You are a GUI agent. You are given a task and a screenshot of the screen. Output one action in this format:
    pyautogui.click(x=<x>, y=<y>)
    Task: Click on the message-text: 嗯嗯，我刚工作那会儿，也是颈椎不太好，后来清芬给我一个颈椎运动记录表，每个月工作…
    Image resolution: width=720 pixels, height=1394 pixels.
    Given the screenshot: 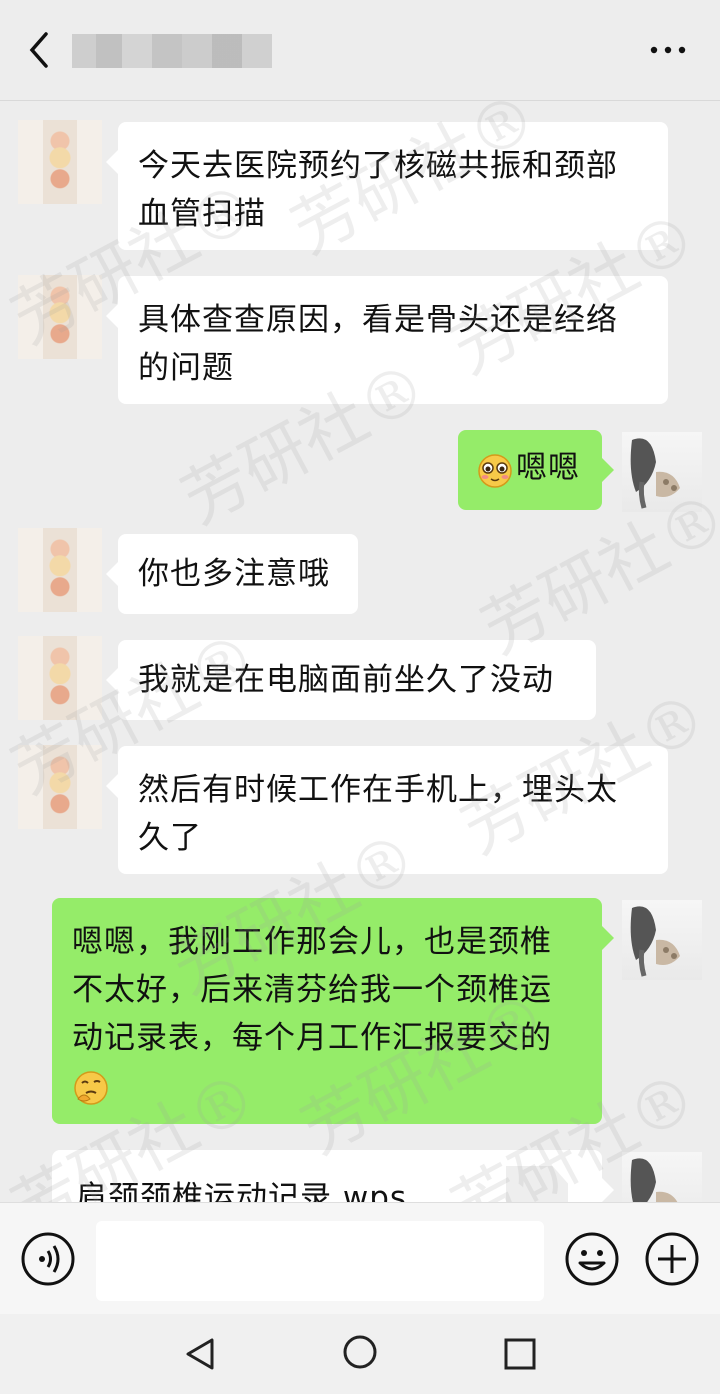 What is the action you would take?
    pyautogui.click(x=312, y=990)
    